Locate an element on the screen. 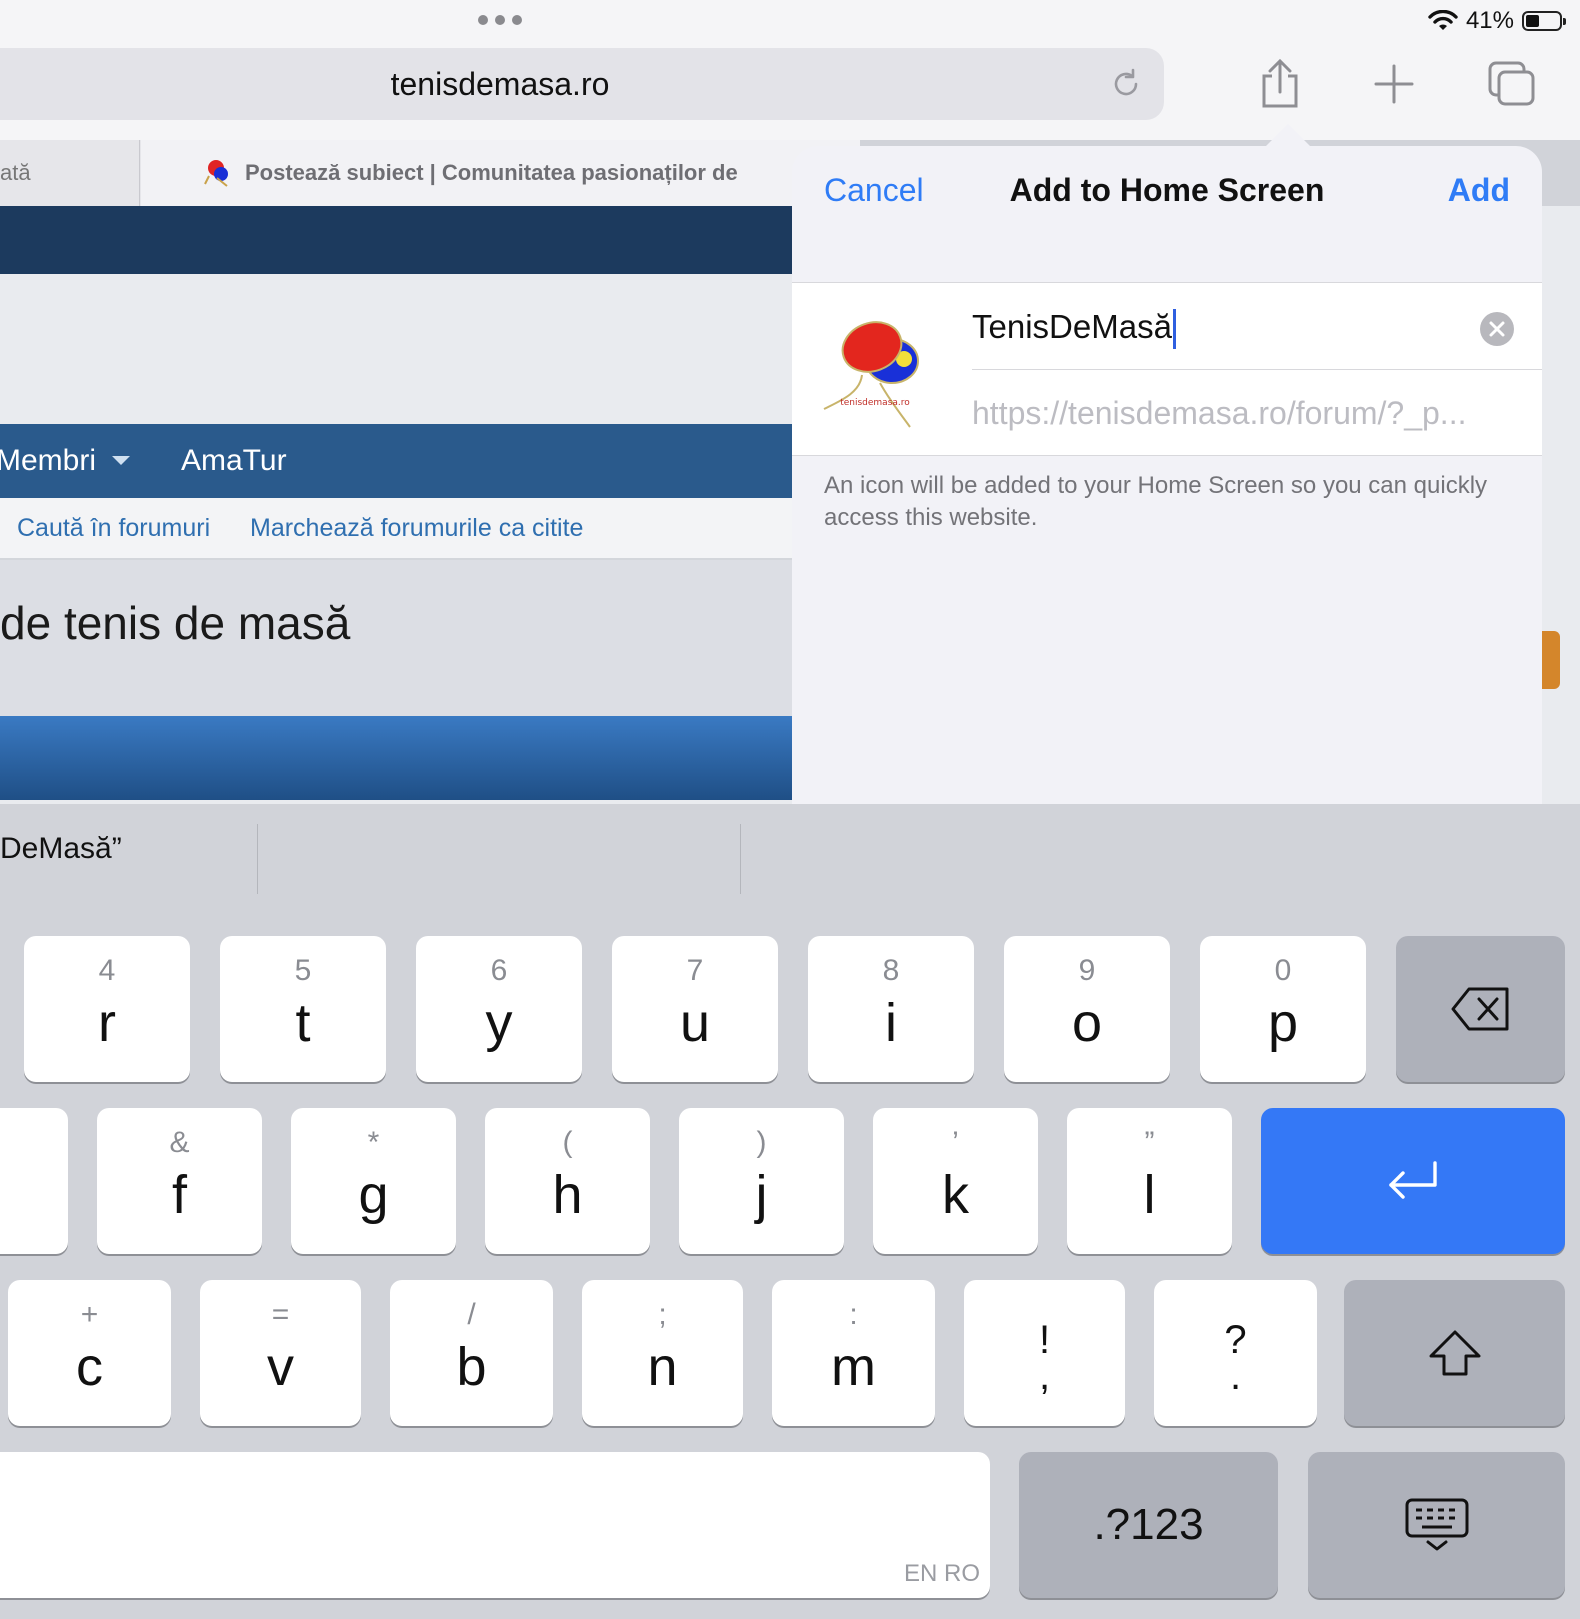 The image size is (1580, 1619). site-favicon-icon is located at coordinates (216, 173).